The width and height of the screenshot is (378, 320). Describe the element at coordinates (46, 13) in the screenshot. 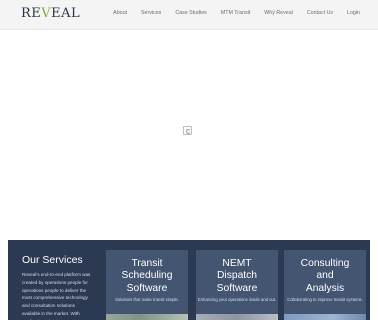

I see `logo-text-accent: V` at that location.